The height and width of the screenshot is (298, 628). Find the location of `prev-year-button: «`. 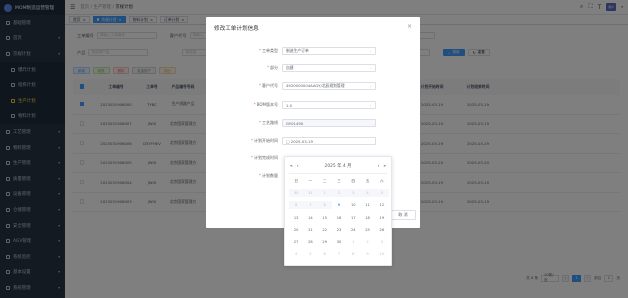

prev-year-button: « is located at coordinates (291, 166).